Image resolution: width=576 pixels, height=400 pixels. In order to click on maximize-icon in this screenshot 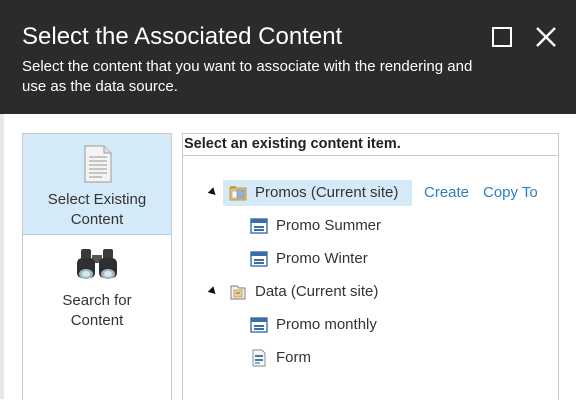, I will do `click(502, 37)`.